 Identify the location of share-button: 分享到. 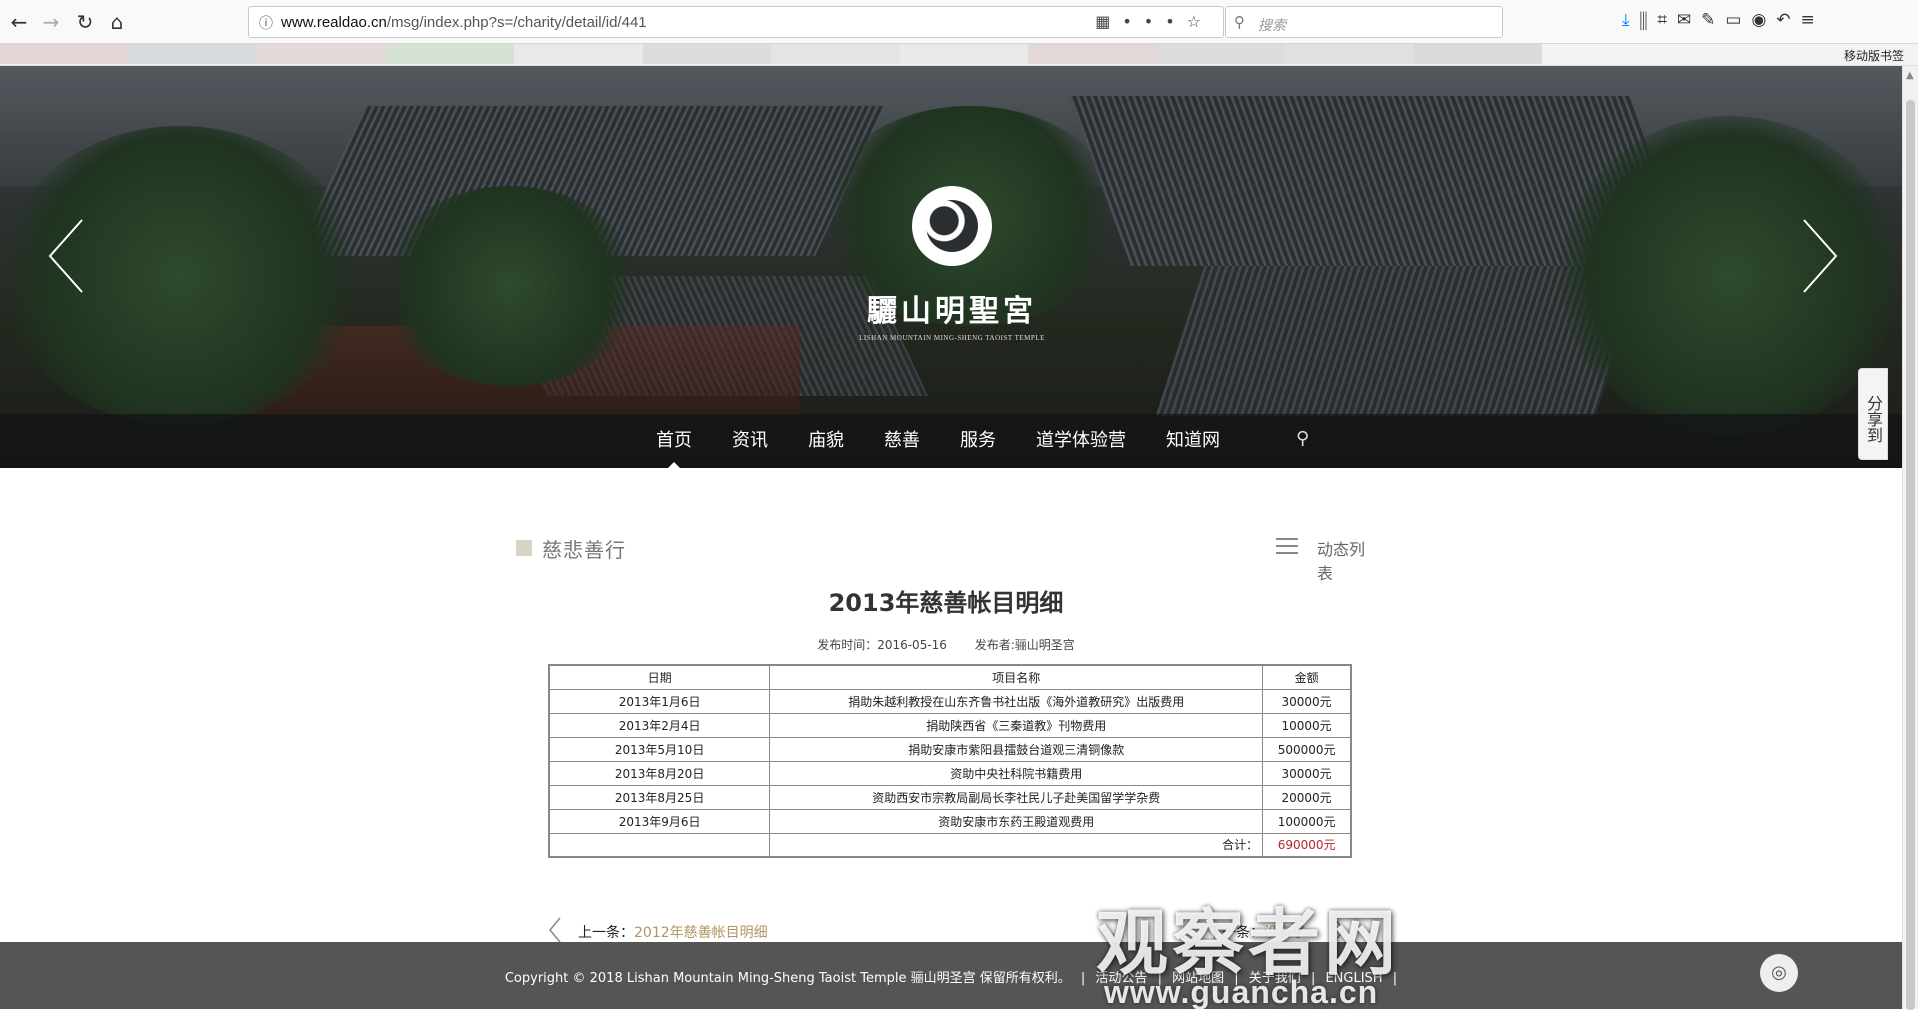
(1873, 414).